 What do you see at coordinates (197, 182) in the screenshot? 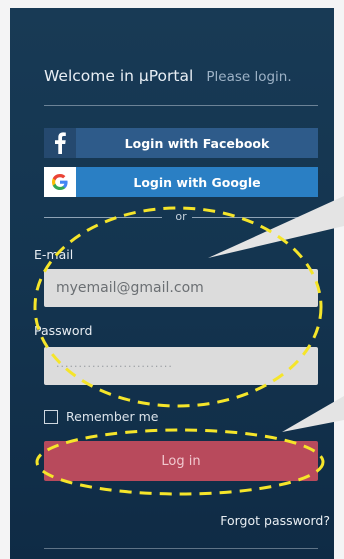
I see `google-login-label: Login with Google` at bounding box center [197, 182].